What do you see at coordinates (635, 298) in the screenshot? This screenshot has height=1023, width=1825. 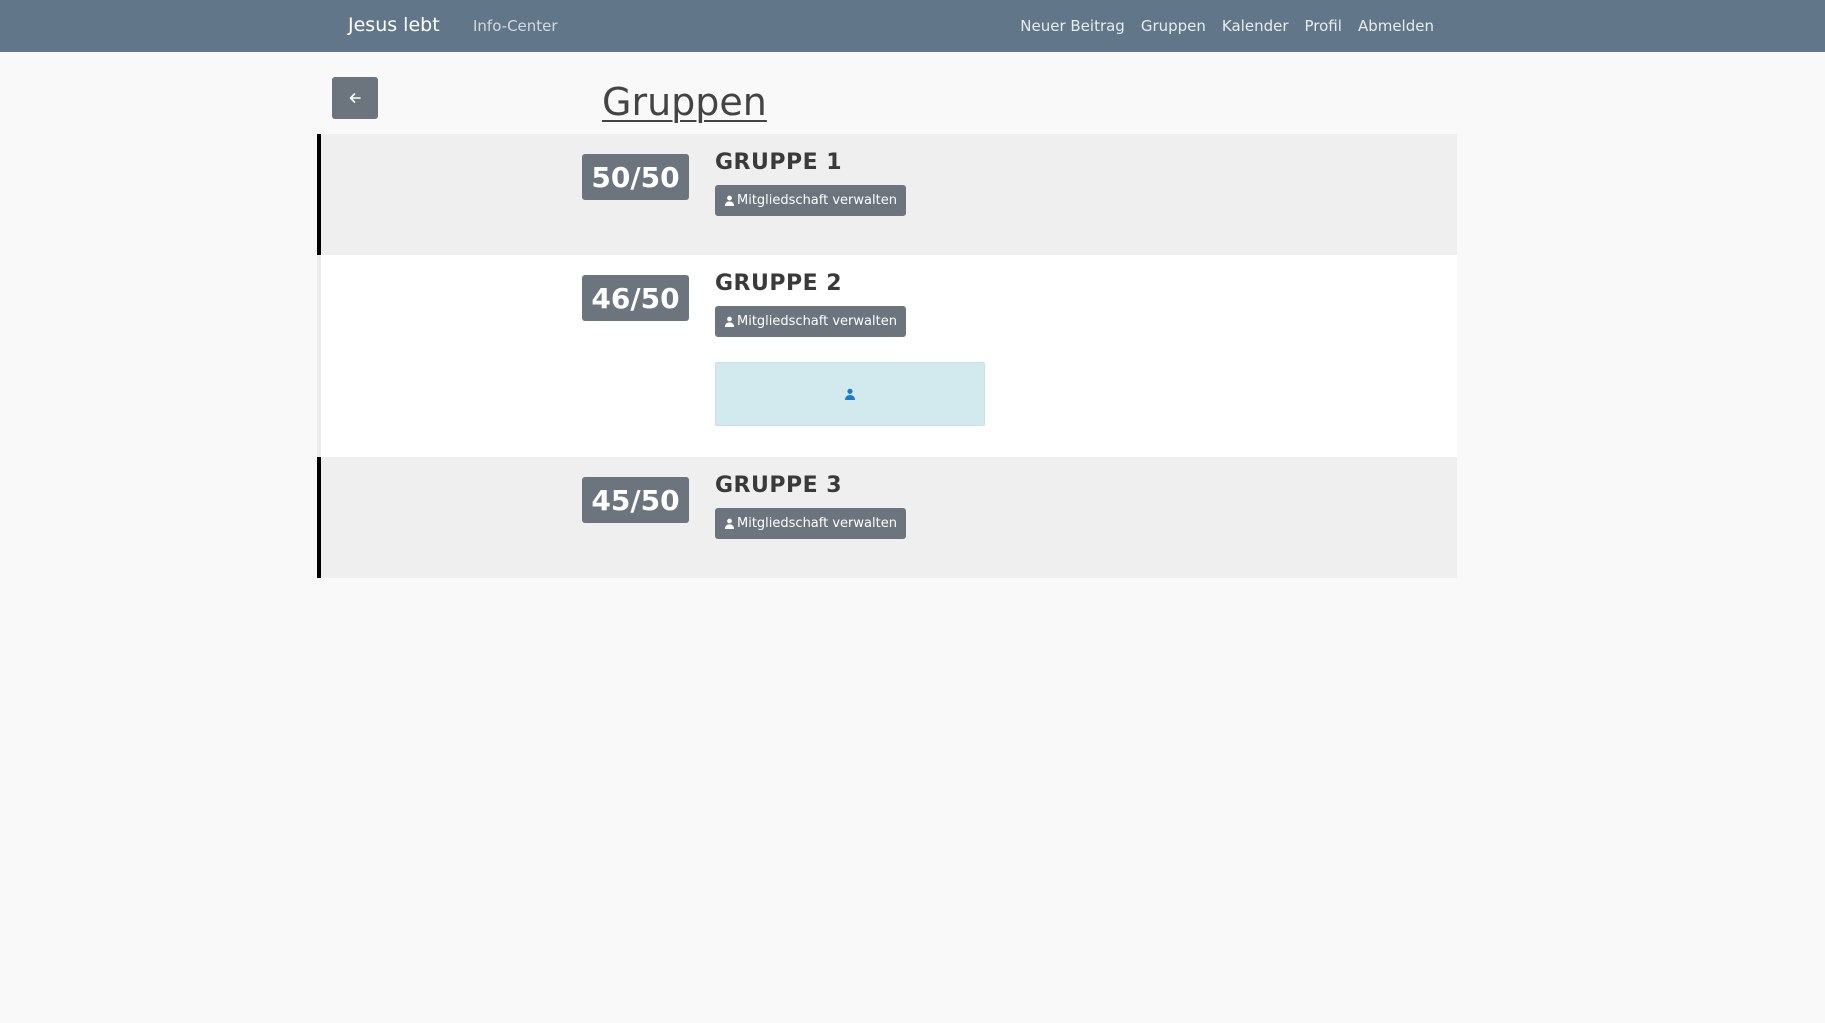 I see `member-count-badge: 46/50` at bounding box center [635, 298].